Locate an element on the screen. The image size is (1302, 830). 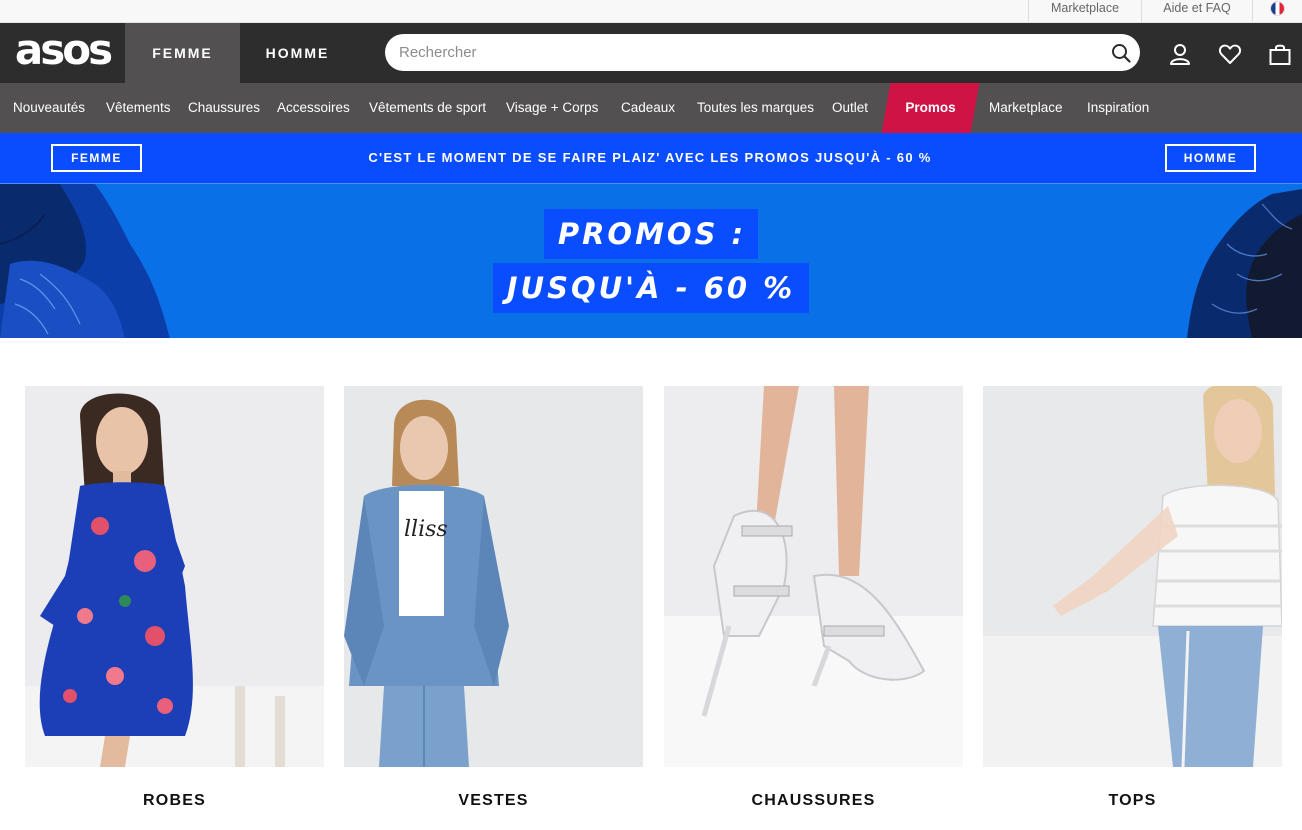
tops-product-image is located at coordinates (1133, 575).